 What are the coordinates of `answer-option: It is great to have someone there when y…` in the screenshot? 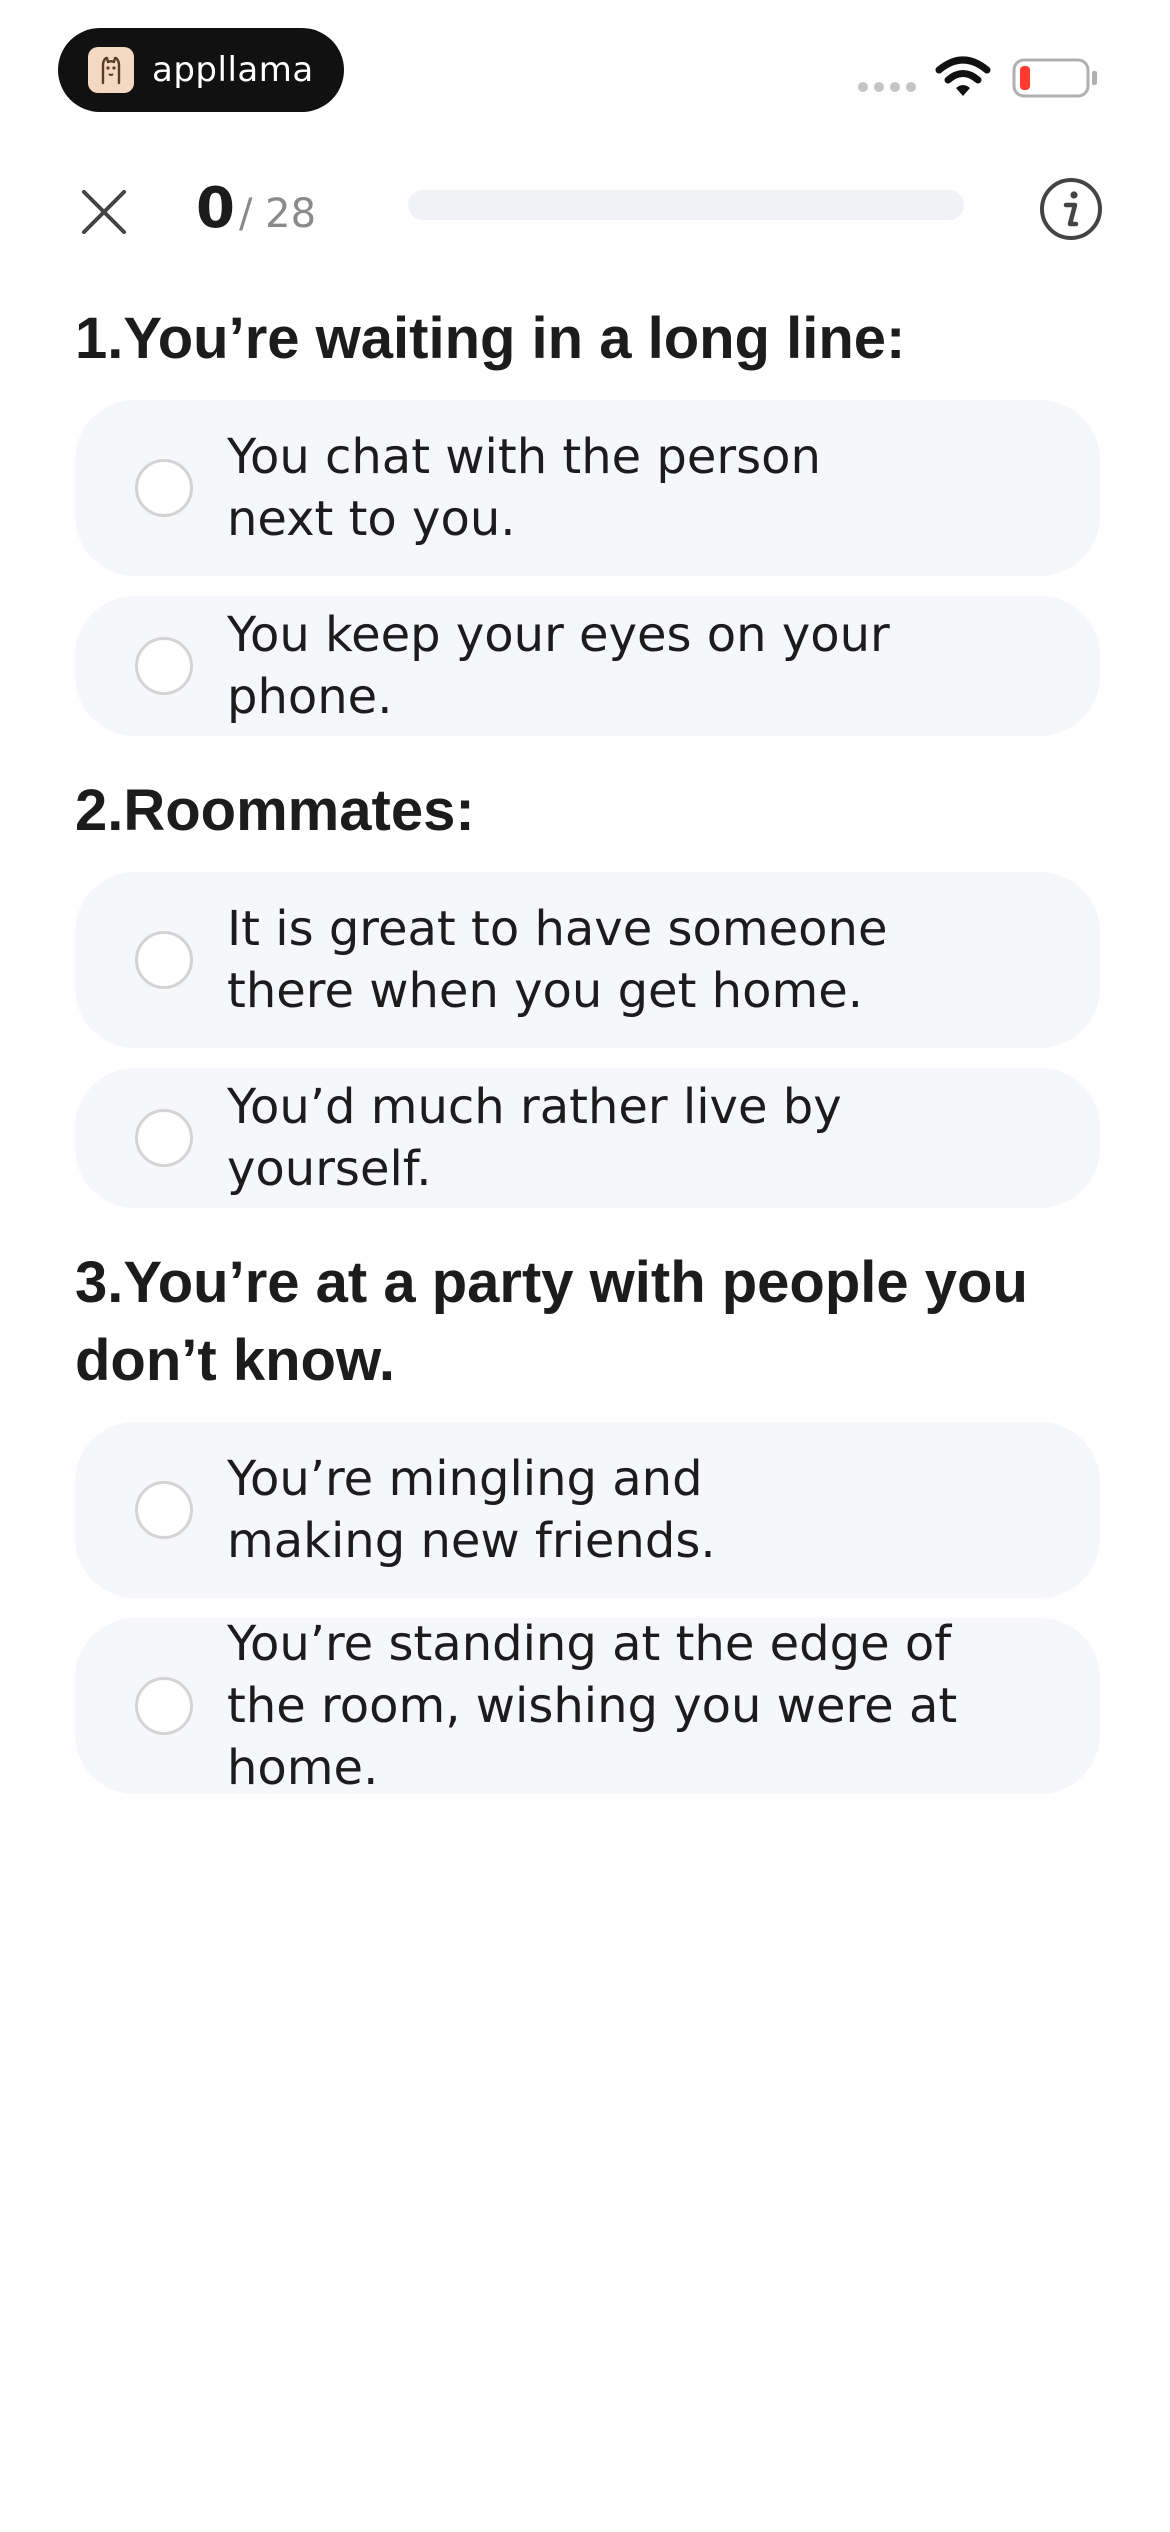 It's located at (587, 960).